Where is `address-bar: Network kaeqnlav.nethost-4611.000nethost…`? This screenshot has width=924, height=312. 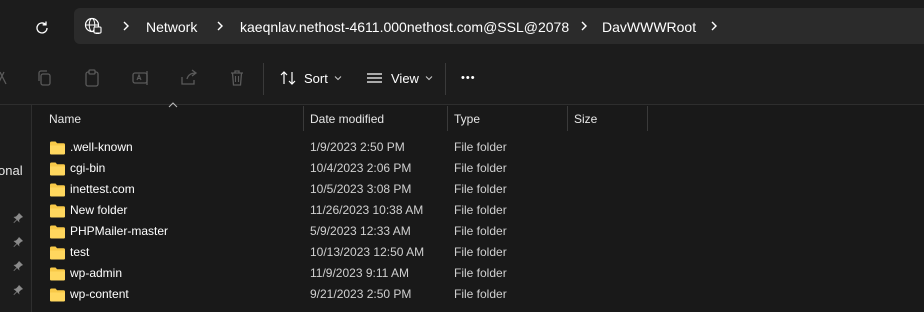
address-bar: Network kaeqnlav.nethost-4611.000nethost… is located at coordinates (499, 26).